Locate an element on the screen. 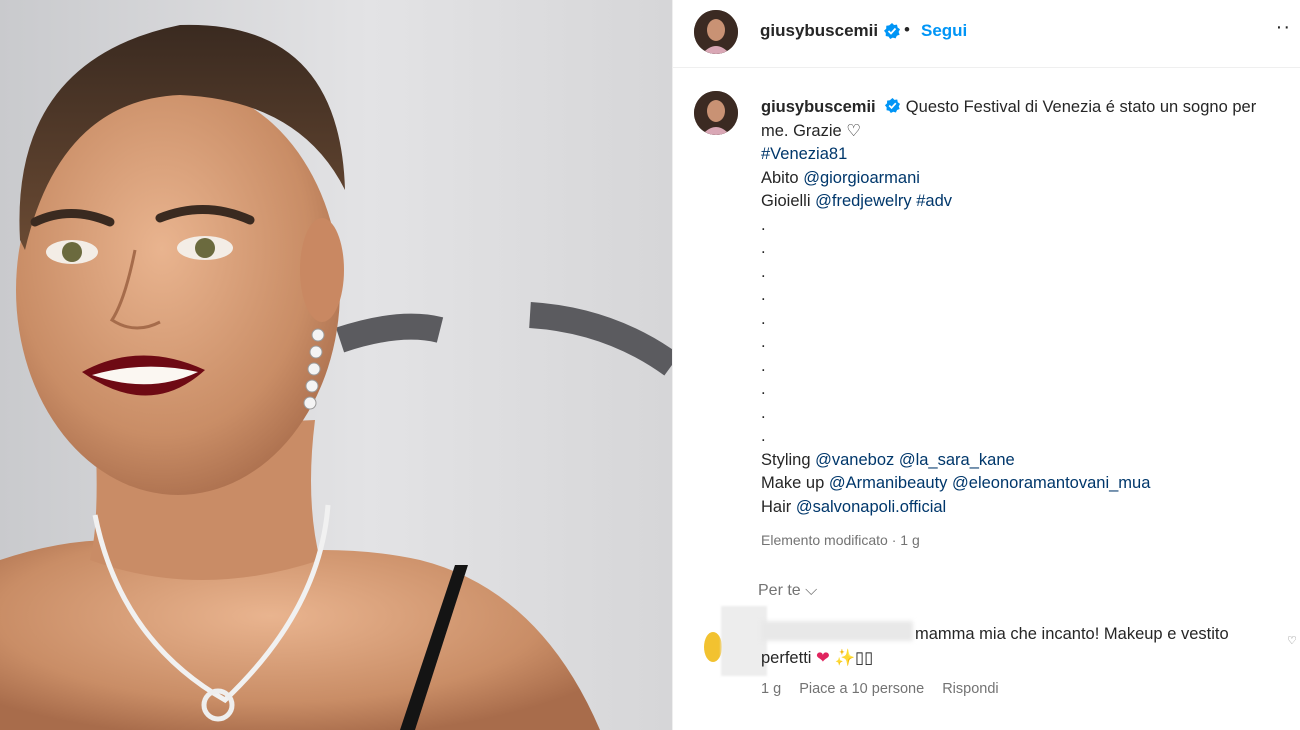 The width and height of the screenshot is (1300, 730). reply-button: Rispondi is located at coordinates (970, 689).